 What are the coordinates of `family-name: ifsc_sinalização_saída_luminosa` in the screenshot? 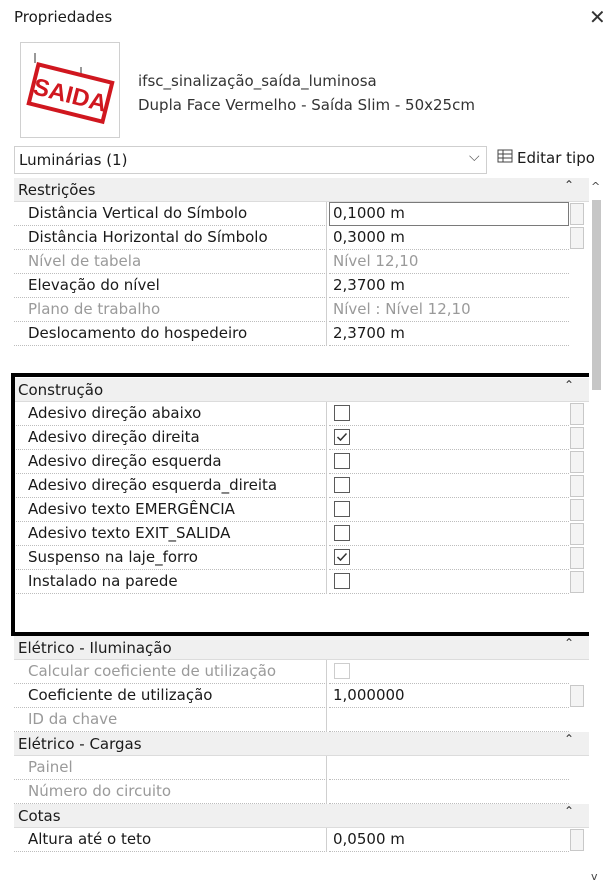 It's located at (257, 81).